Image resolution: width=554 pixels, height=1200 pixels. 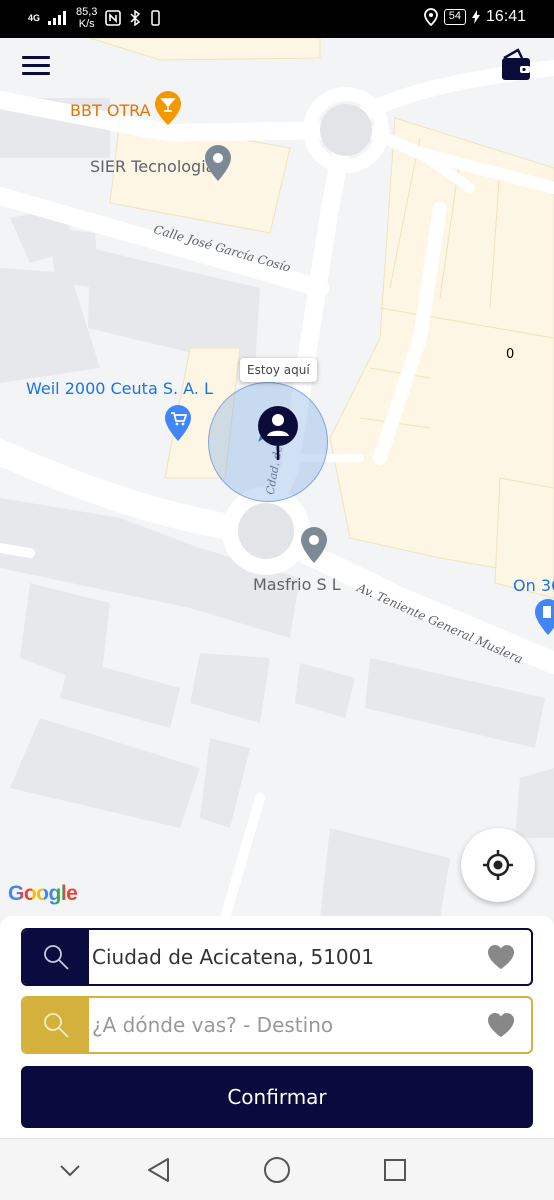 What do you see at coordinates (280, 957) in the screenshot?
I see `origin-input: Ciudad de Acicatena, 51001` at bounding box center [280, 957].